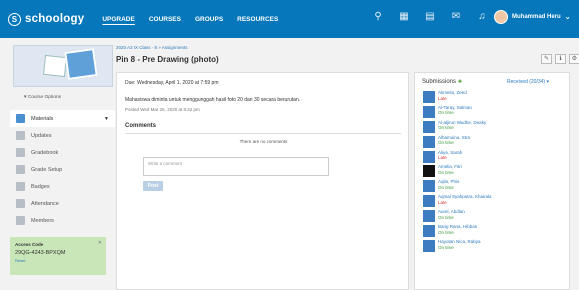 This screenshot has width=579, height=290. Describe the element at coordinates (495, 157) in the screenshot. I see `list-item: Aliya, Sarah Late` at that location.